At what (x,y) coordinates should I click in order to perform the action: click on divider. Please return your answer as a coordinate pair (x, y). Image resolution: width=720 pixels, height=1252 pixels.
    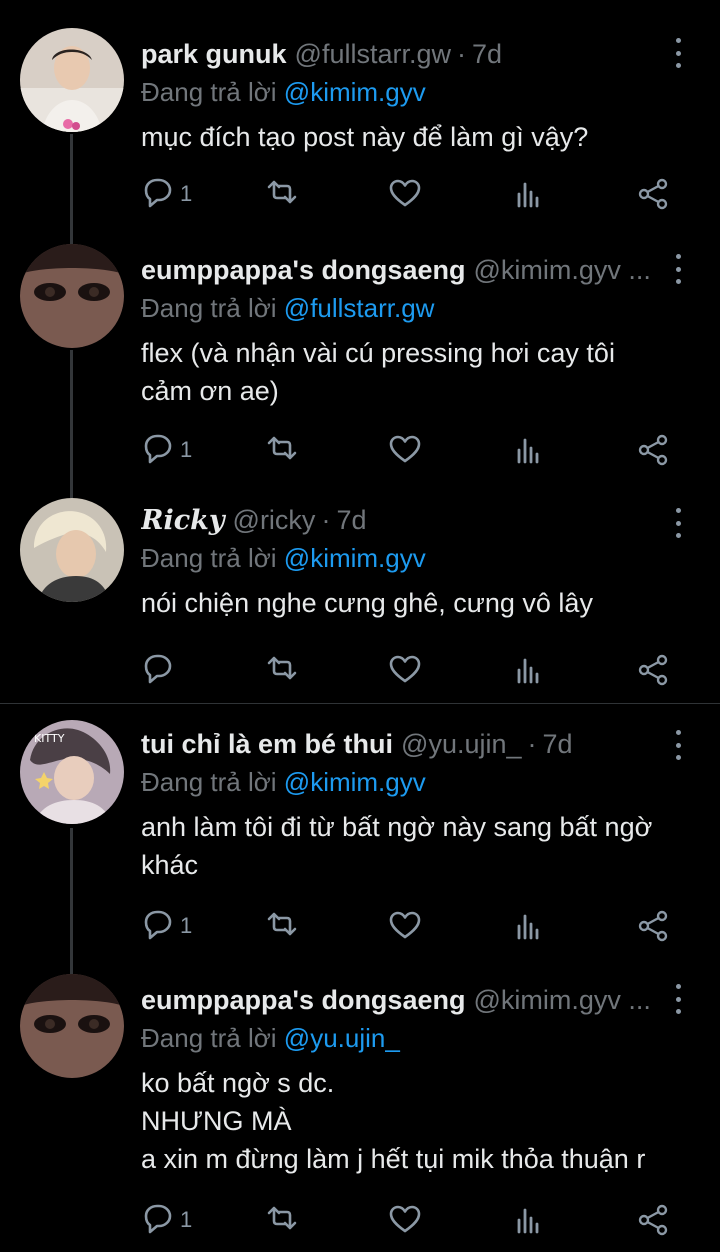
    Looking at the image, I should click on (360, 703).